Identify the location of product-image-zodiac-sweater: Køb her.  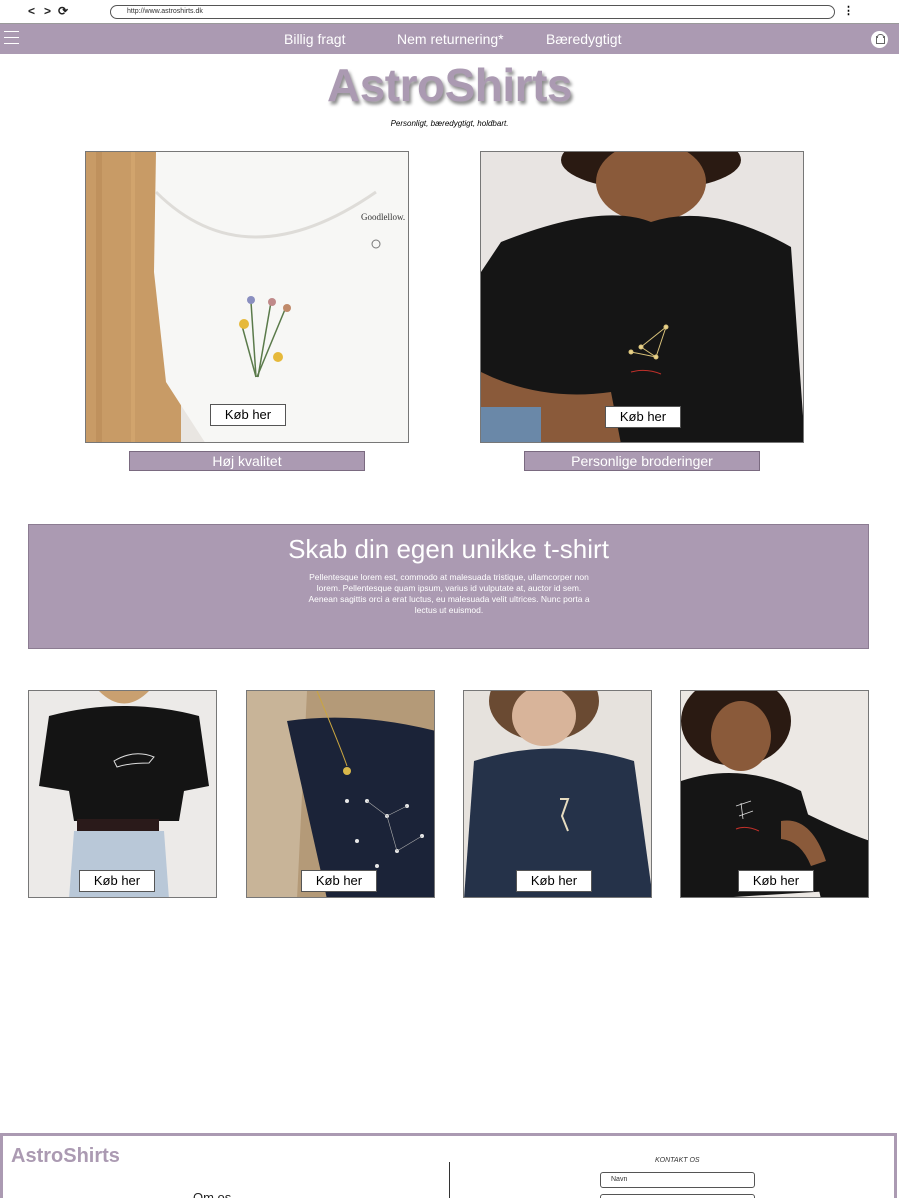
(557, 794).